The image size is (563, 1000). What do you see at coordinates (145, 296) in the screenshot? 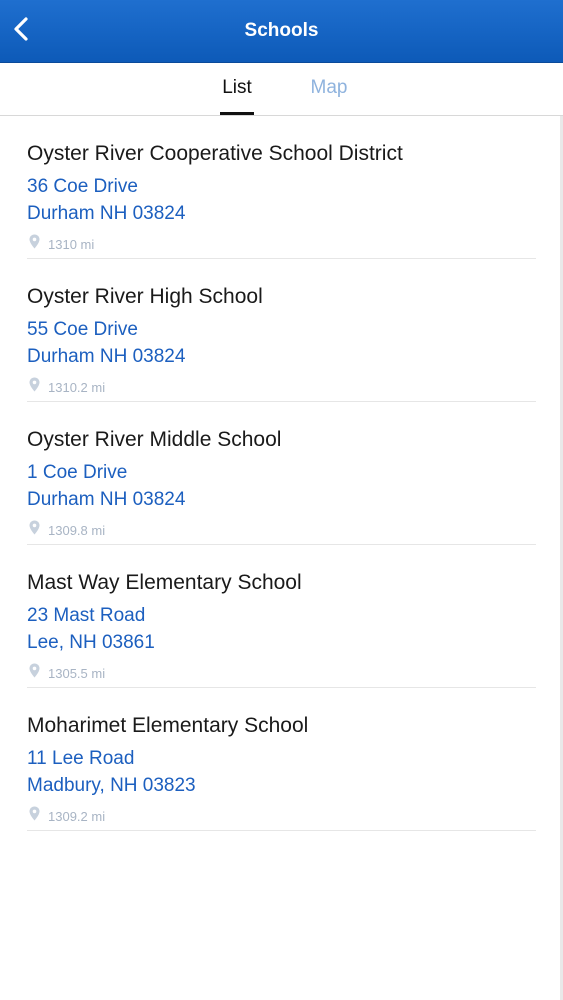
I see `school-name: Oyster River High School` at bounding box center [145, 296].